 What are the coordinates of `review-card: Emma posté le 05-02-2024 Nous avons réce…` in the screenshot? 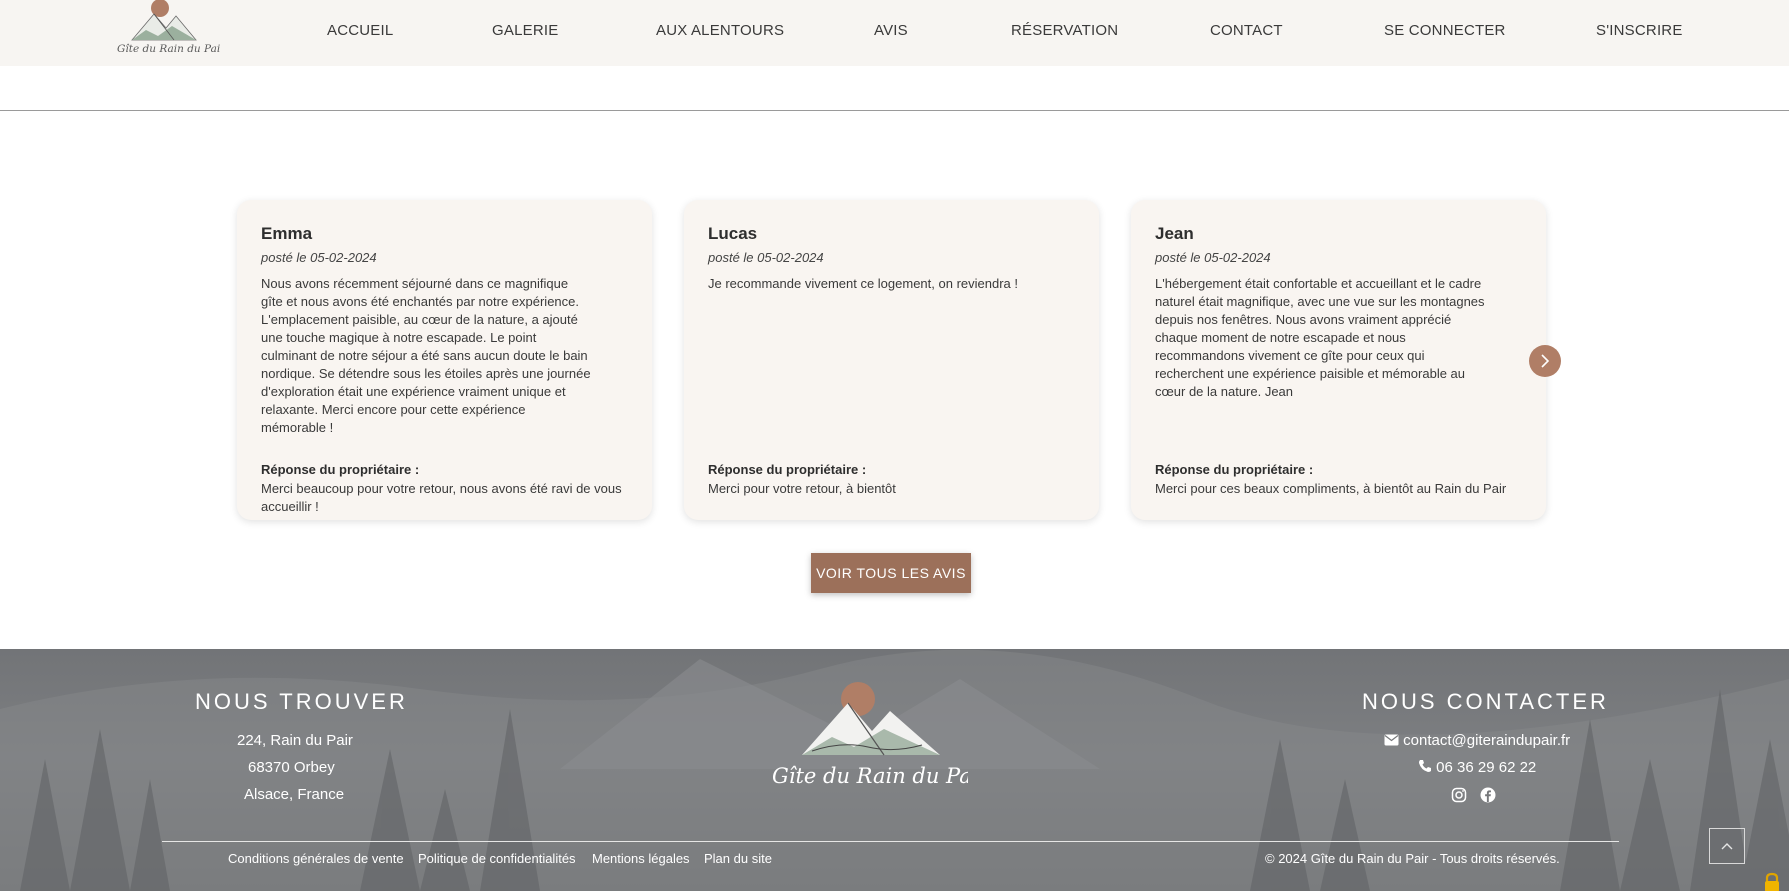 It's located at (444, 360).